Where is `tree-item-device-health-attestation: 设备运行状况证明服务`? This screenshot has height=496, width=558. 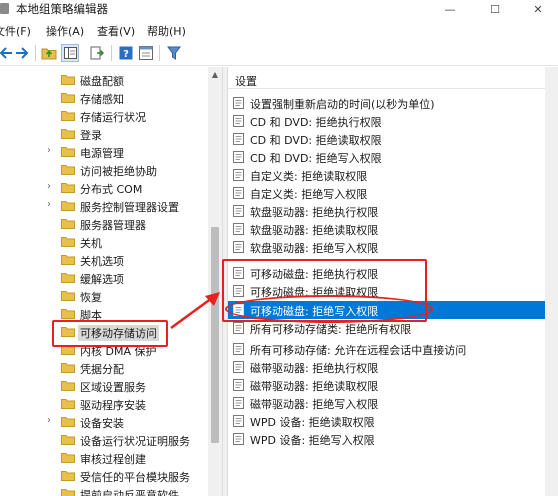
tree-item-device-health-attestation: 设备运行状况证明服务 is located at coordinates (104, 440).